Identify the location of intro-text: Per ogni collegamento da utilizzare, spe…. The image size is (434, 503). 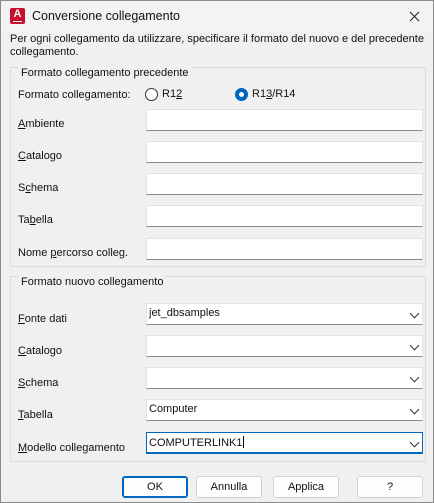
(217, 45).